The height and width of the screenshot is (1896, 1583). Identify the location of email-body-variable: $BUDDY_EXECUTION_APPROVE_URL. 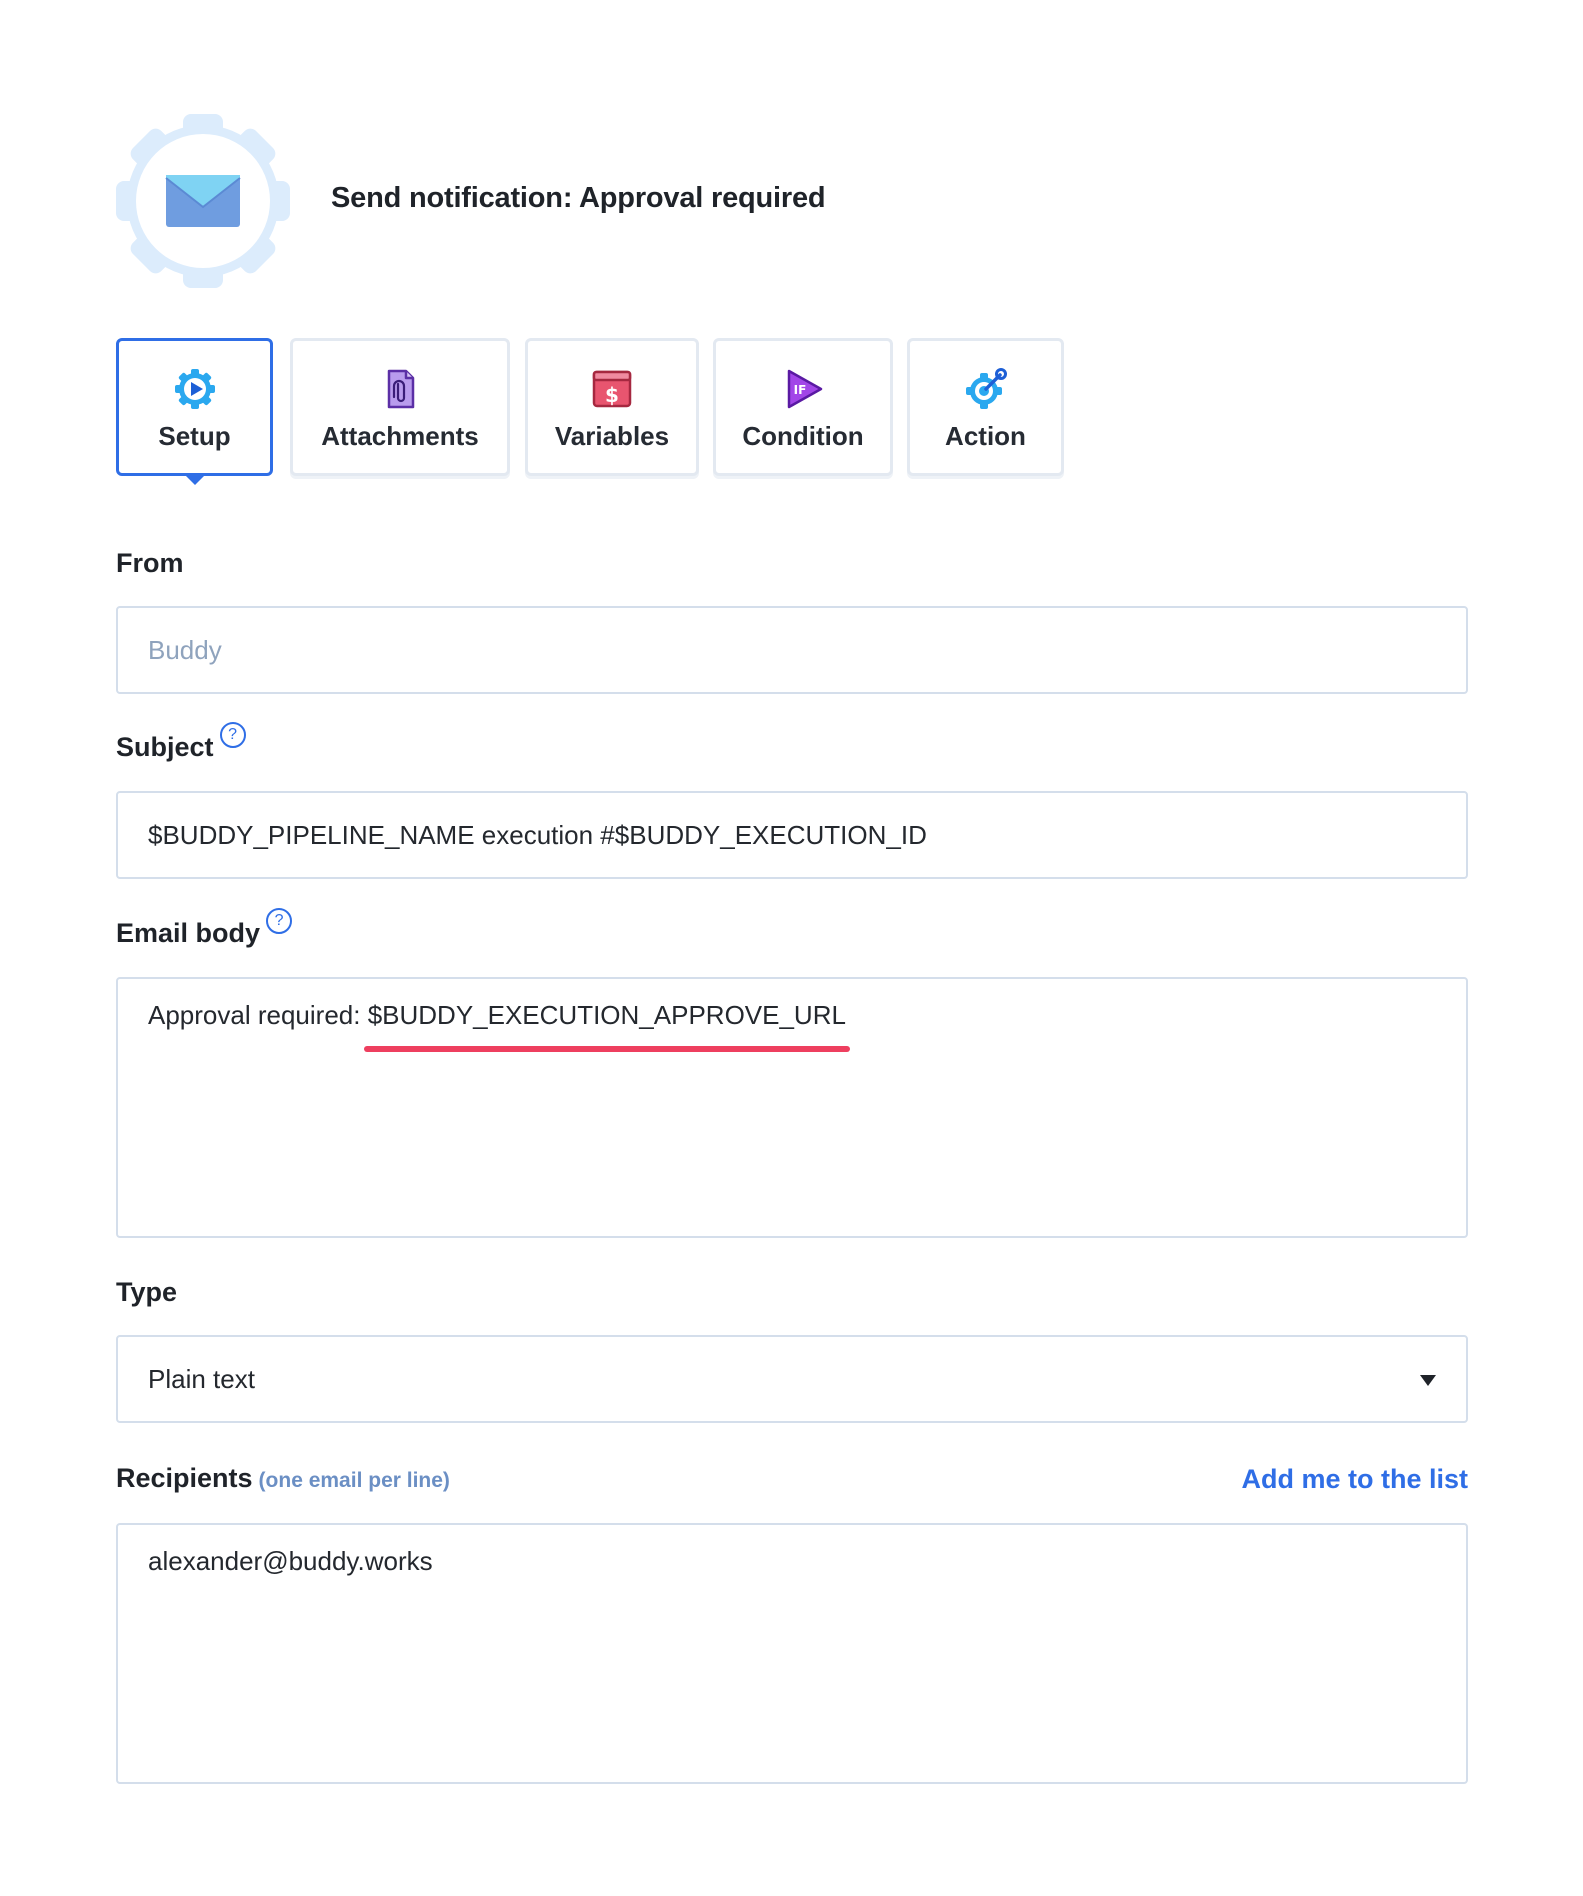
(606, 1026).